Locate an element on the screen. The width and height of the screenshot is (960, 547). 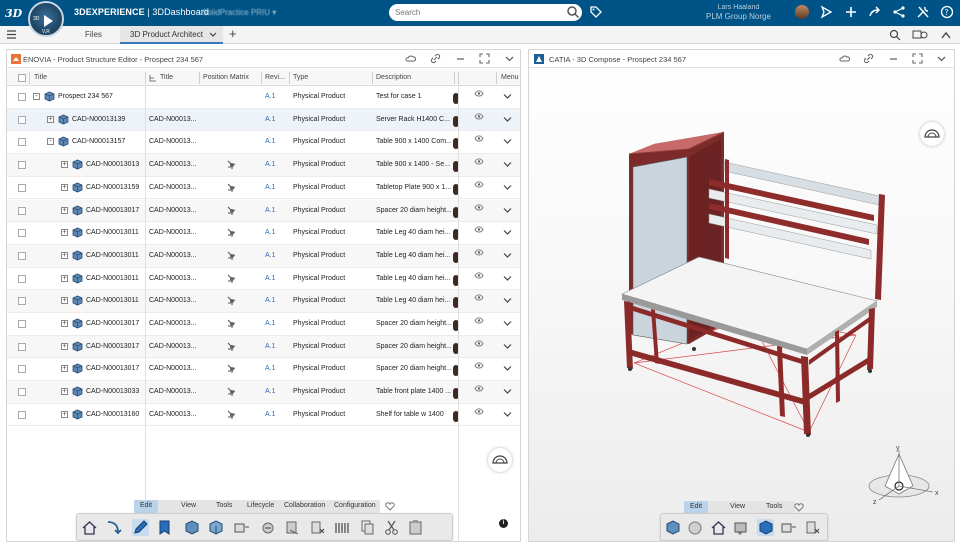
collapse-icon is located at coordinates (946, 35).